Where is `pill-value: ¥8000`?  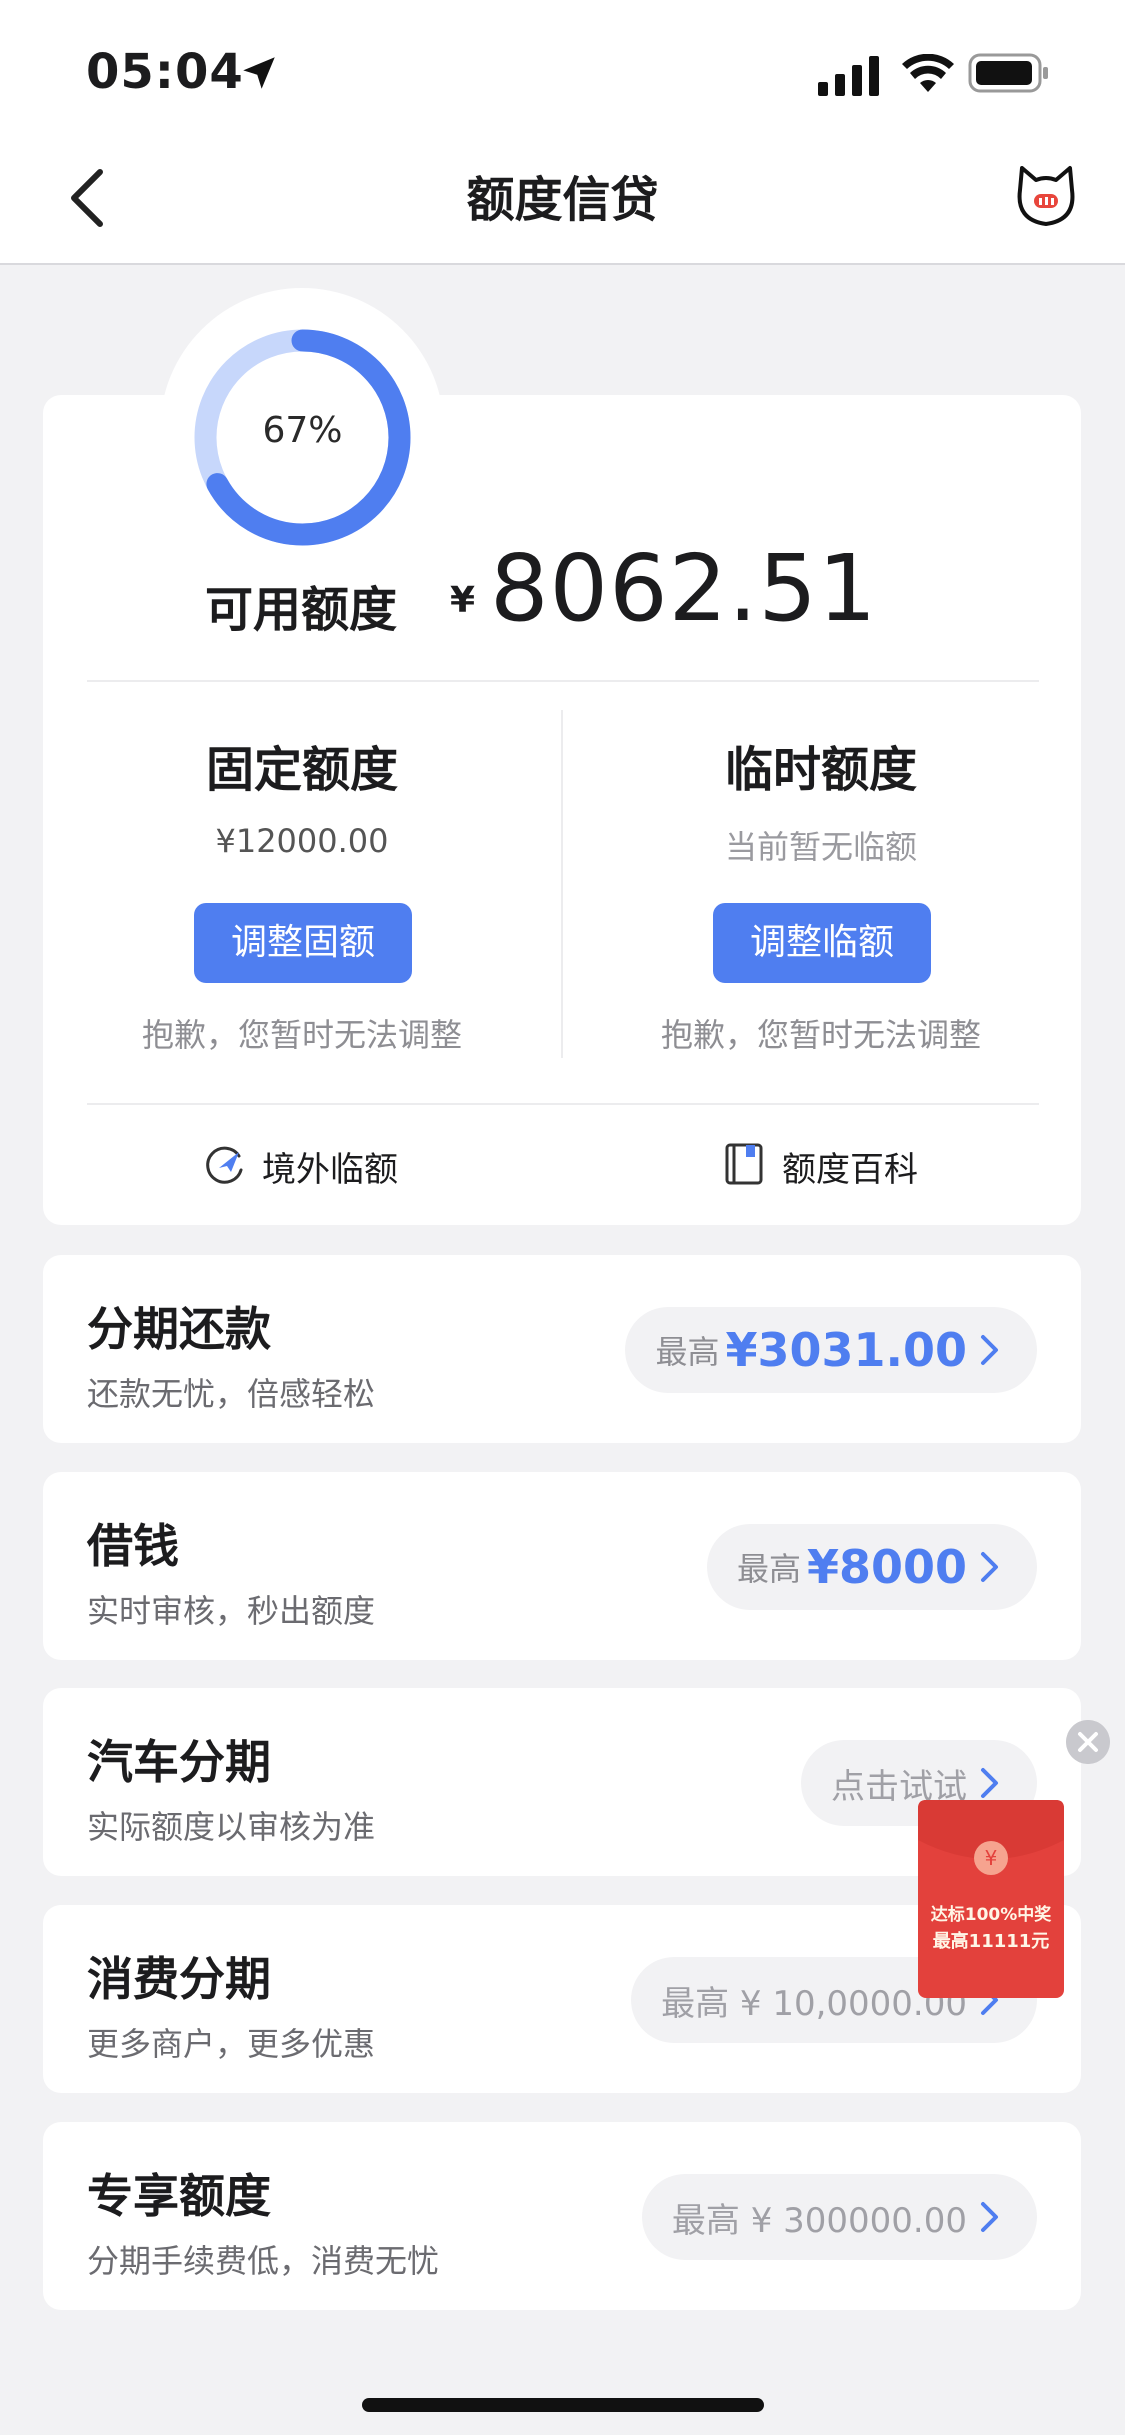 pill-value: ¥8000 is located at coordinates (886, 1567).